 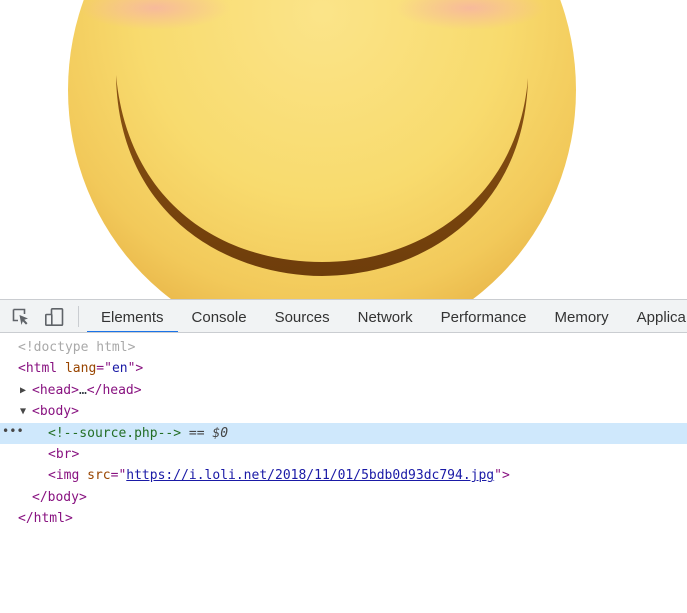 What do you see at coordinates (36, 390) in the screenshot?
I see `head-open-bracket: <` at bounding box center [36, 390].